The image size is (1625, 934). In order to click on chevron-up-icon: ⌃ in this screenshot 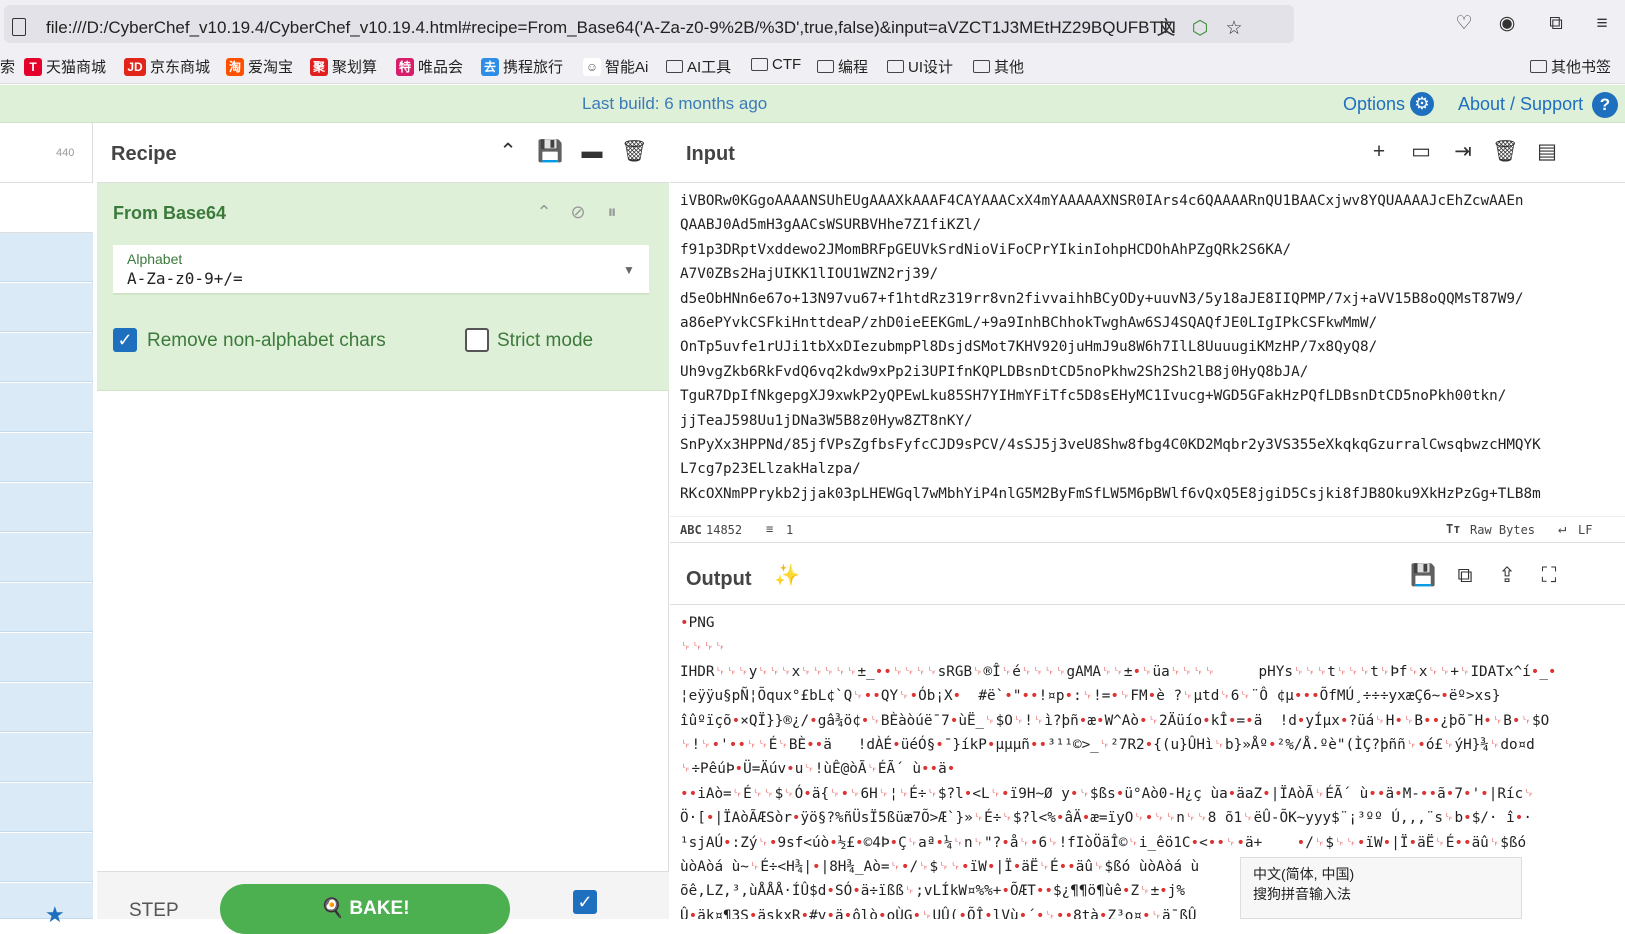, I will do `click(544, 212)`.